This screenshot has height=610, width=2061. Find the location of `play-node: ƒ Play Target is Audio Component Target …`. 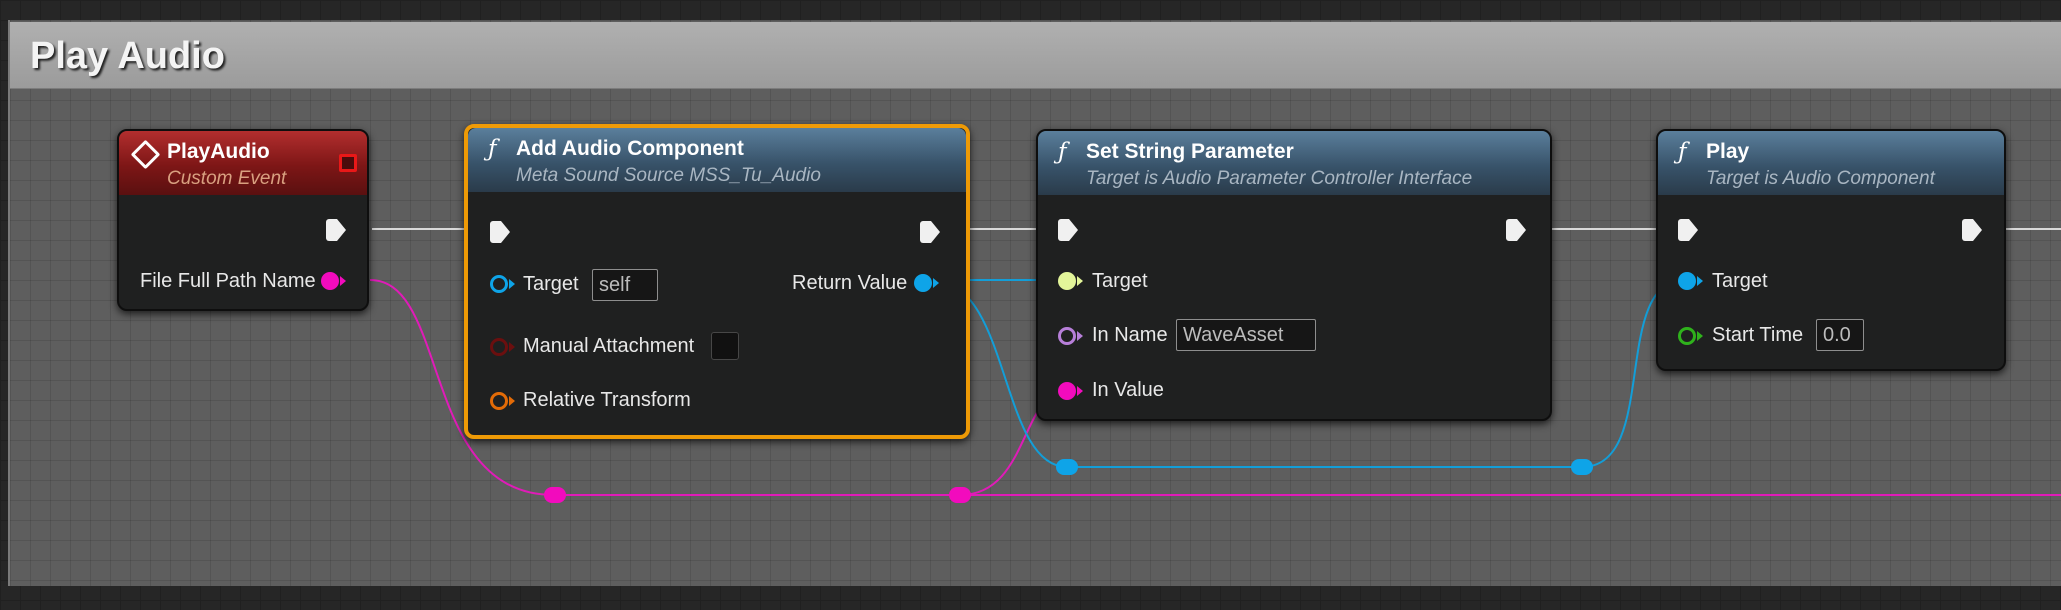

play-node: ƒ Play Target is Audio Component Target … is located at coordinates (1831, 250).